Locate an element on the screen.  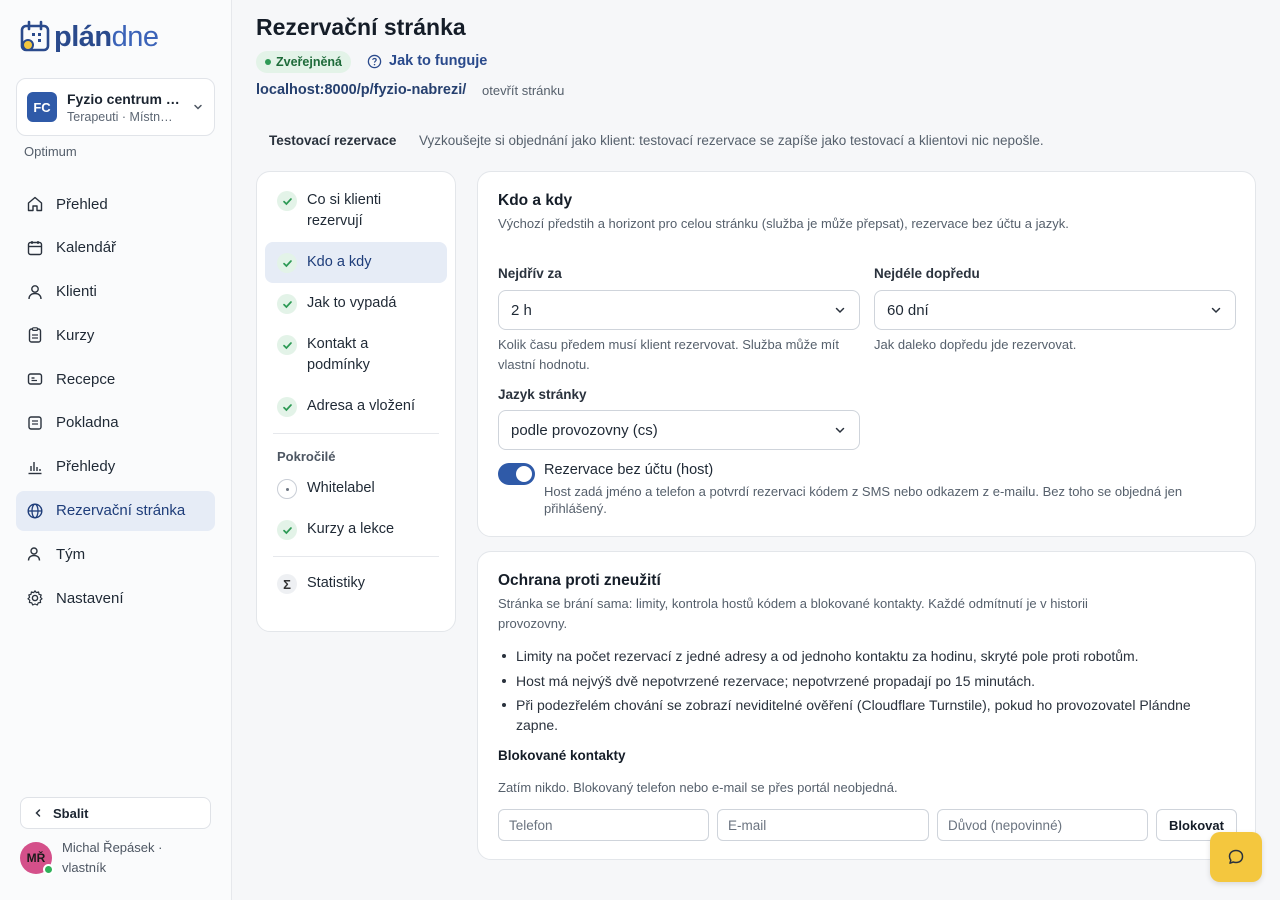
nav-label: Přehledy is located at coordinates (86, 467).